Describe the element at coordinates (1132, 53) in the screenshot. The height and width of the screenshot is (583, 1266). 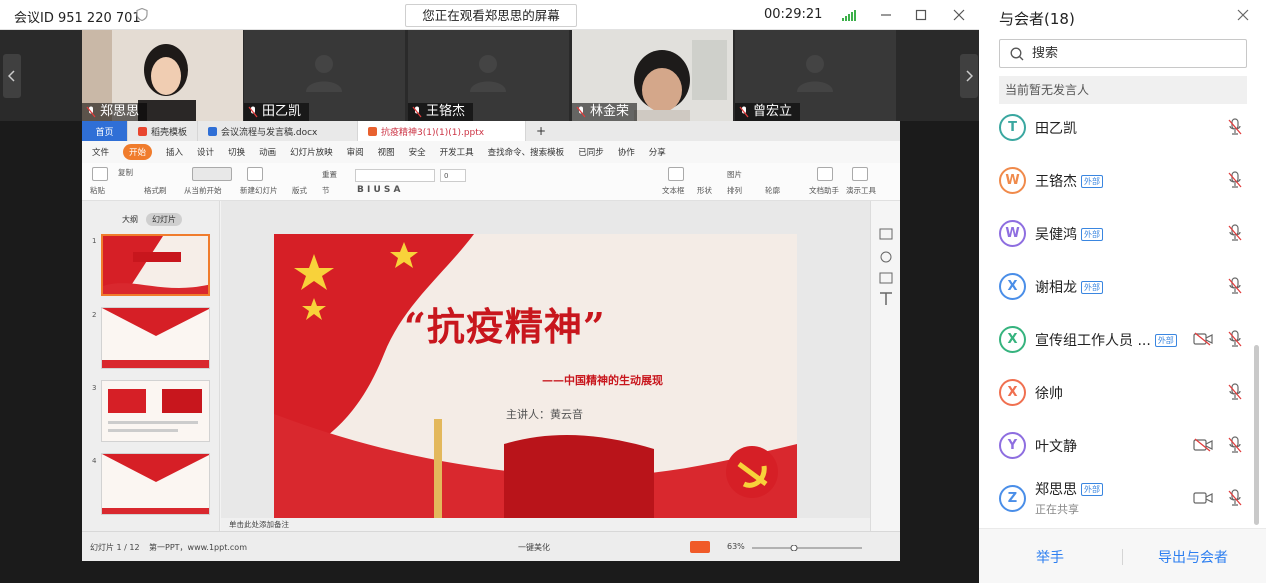
I see `search-input` at that location.